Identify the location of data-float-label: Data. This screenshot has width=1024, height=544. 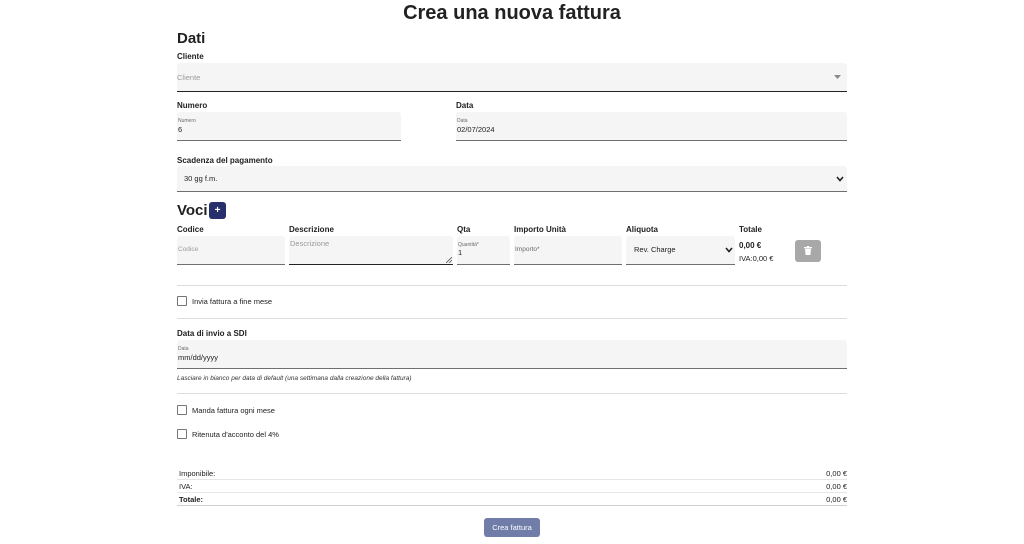
(462, 121).